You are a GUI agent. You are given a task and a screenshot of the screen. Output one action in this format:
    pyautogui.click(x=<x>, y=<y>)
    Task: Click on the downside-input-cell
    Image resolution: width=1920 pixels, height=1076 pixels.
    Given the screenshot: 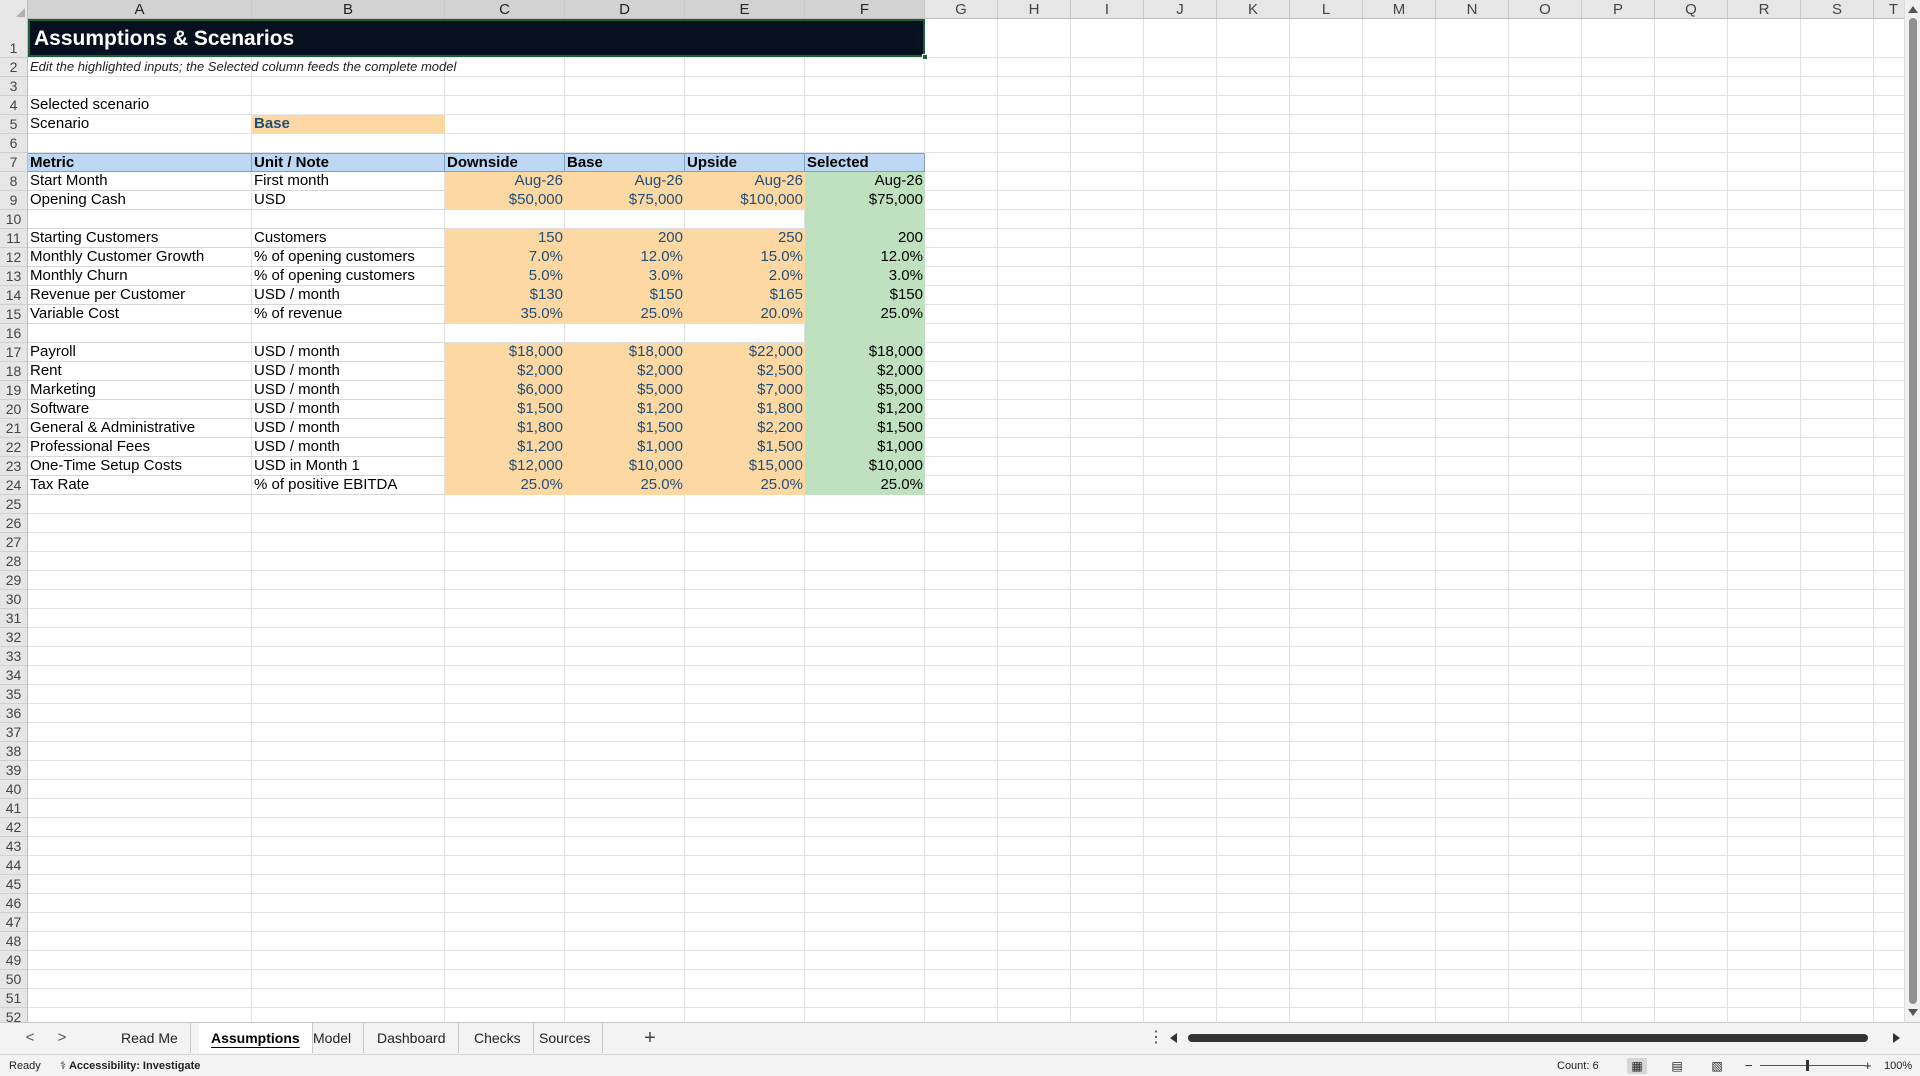 What is the action you would take?
    pyautogui.click(x=505, y=333)
    